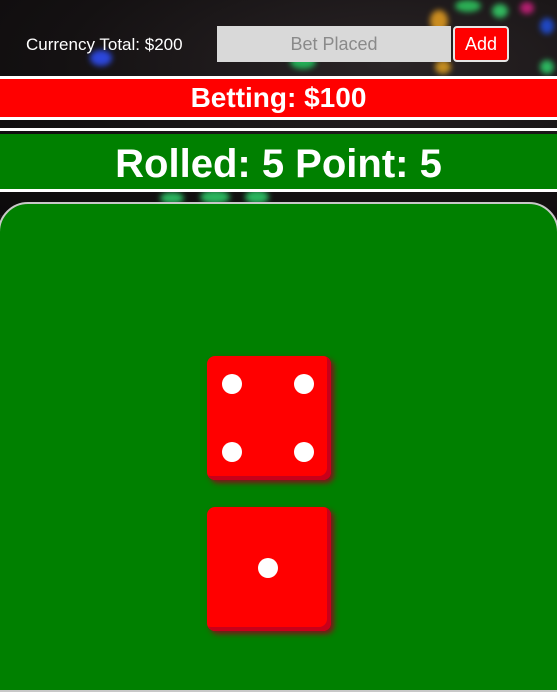  Describe the element at coordinates (278, 98) in the screenshot. I see `betting-banner: Betting: $100` at that location.